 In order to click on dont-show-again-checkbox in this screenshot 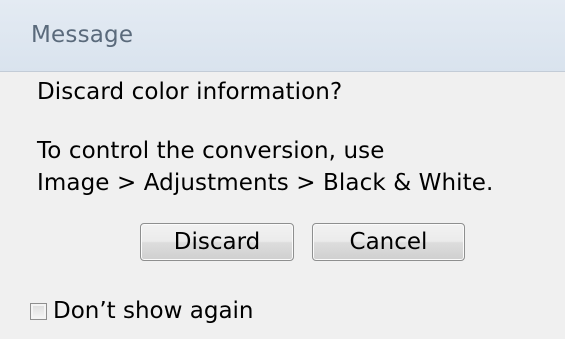, I will do `click(38, 311)`.